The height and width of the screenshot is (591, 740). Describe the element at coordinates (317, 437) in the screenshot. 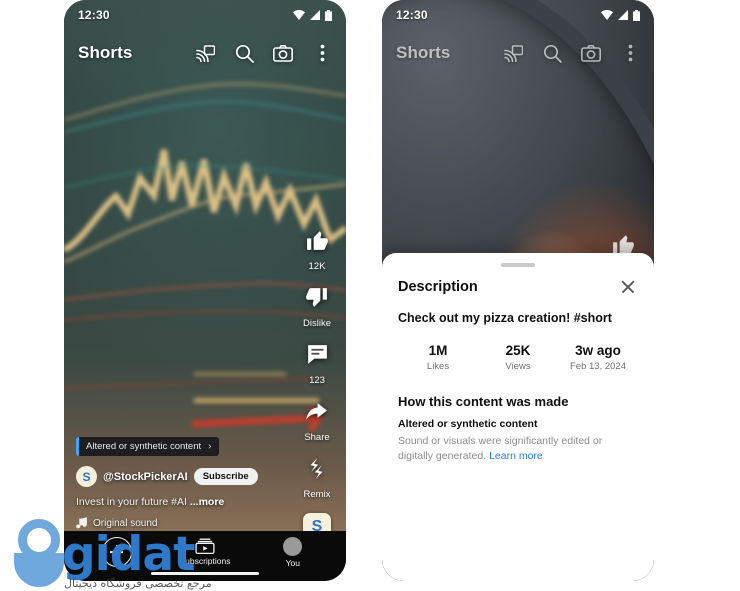

I see `share-label: Share` at that location.